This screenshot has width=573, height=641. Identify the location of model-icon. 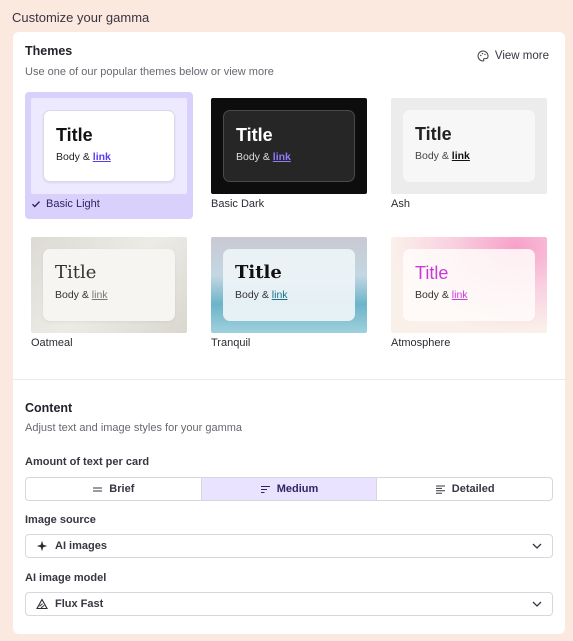
(42, 604).